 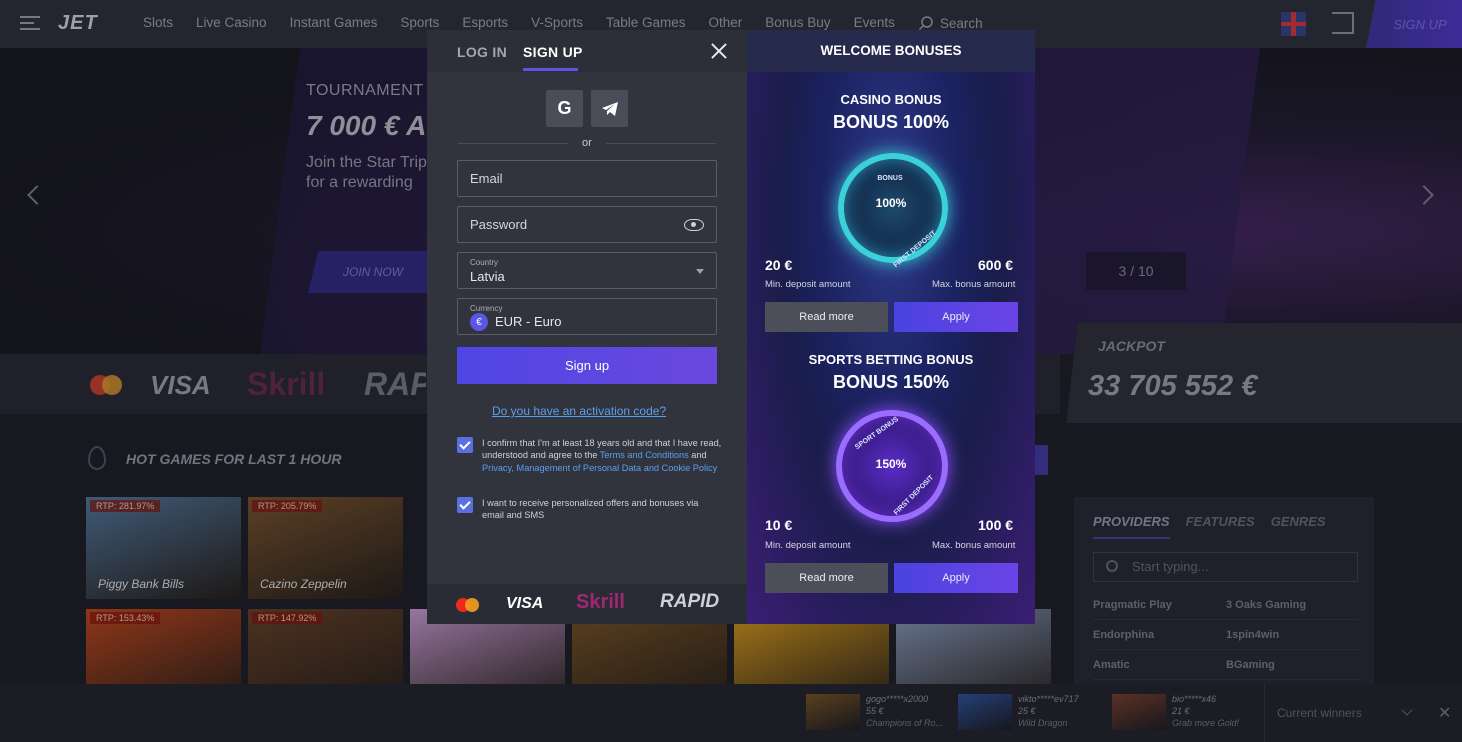 What do you see at coordinates (996, 525) in the screenshot?
I see `sports-max-bonus: 100 €` at bounding box center [996, 525].